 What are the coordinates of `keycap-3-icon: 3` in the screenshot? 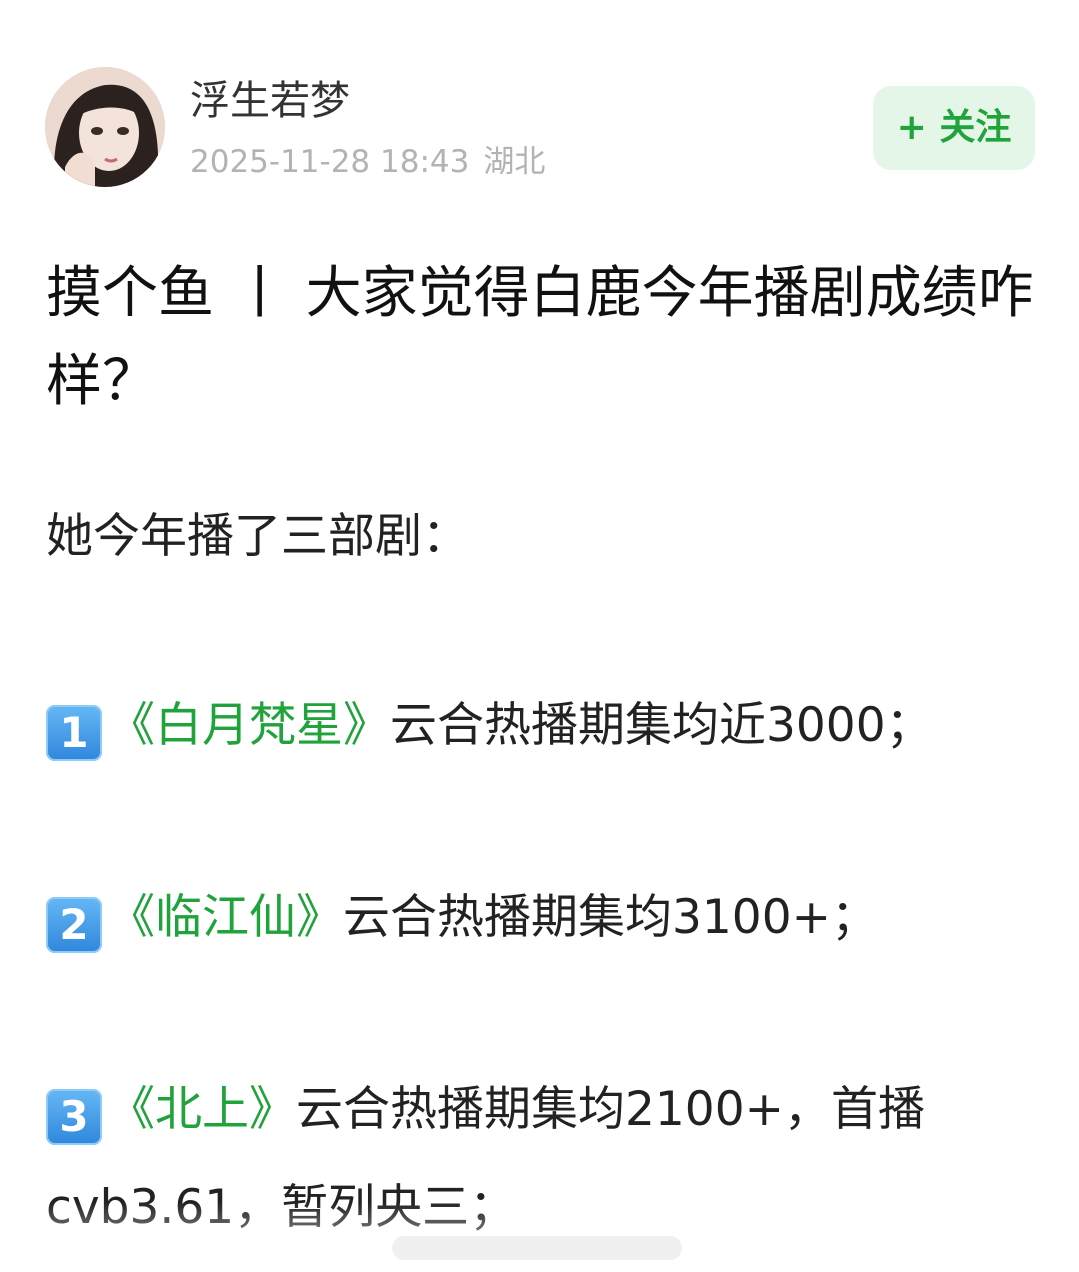 It's located at (74, 1117).